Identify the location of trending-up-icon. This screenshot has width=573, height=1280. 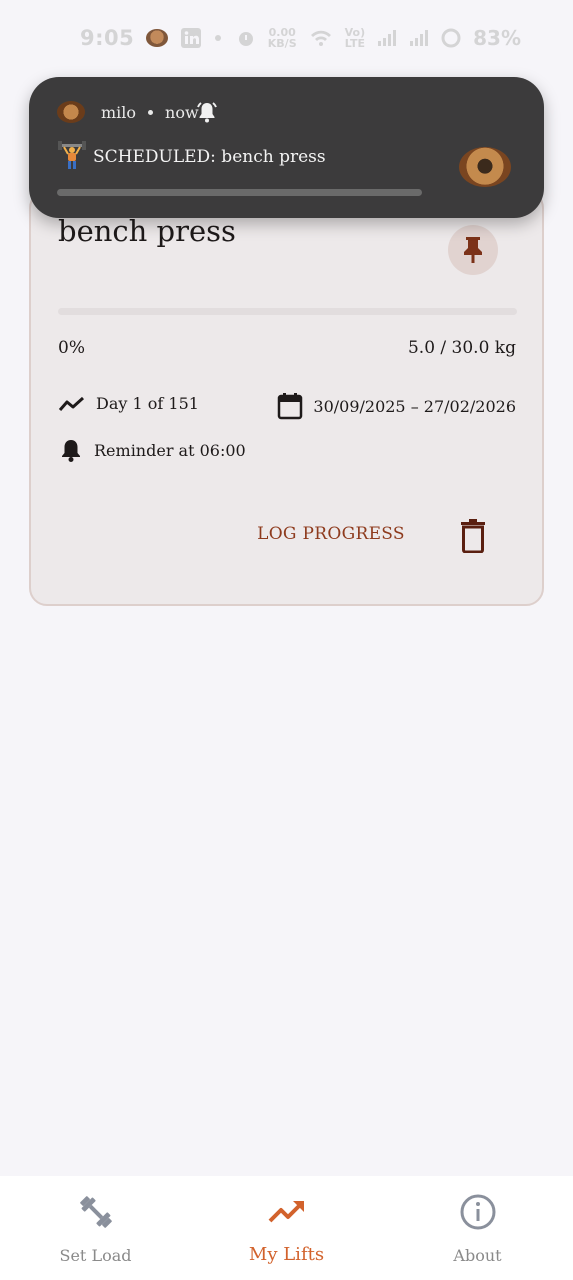
(287, 1212).